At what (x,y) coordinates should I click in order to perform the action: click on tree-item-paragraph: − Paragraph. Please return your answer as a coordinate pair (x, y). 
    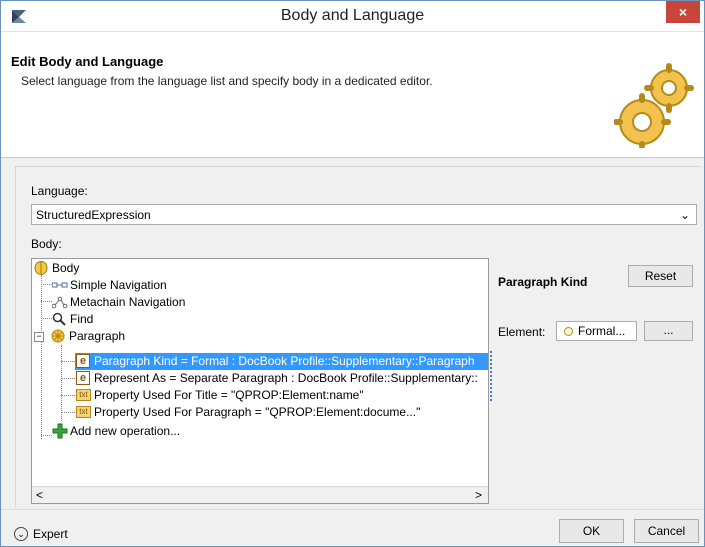
    Looking at the image, I should click on (254, 336).